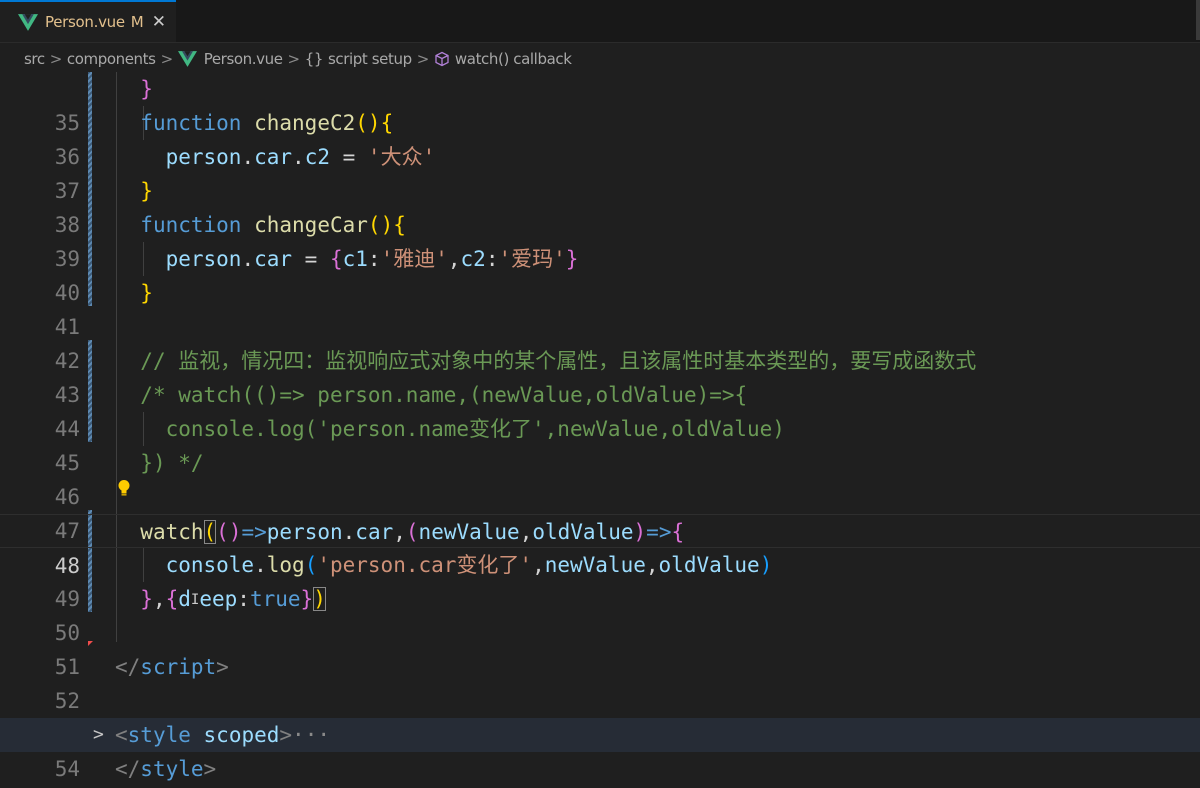 The image size is (1200, 788). What do you see at coordinates (600, 171) in the screenshot?
I see `code-line: 37 person.car.c2 = '大众'` at bounding box center [600, 171].